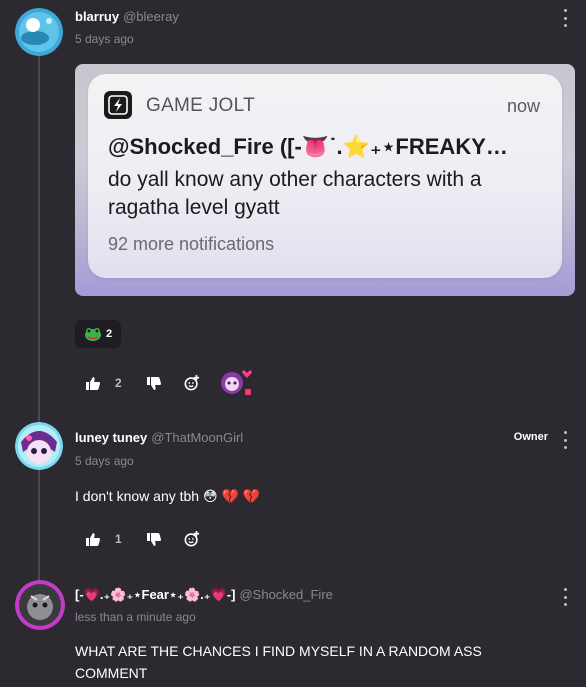  Describe the element at coordinates (200, 105) in the screenshot. I see `notification-app-name: GAME JOLT` at that location.